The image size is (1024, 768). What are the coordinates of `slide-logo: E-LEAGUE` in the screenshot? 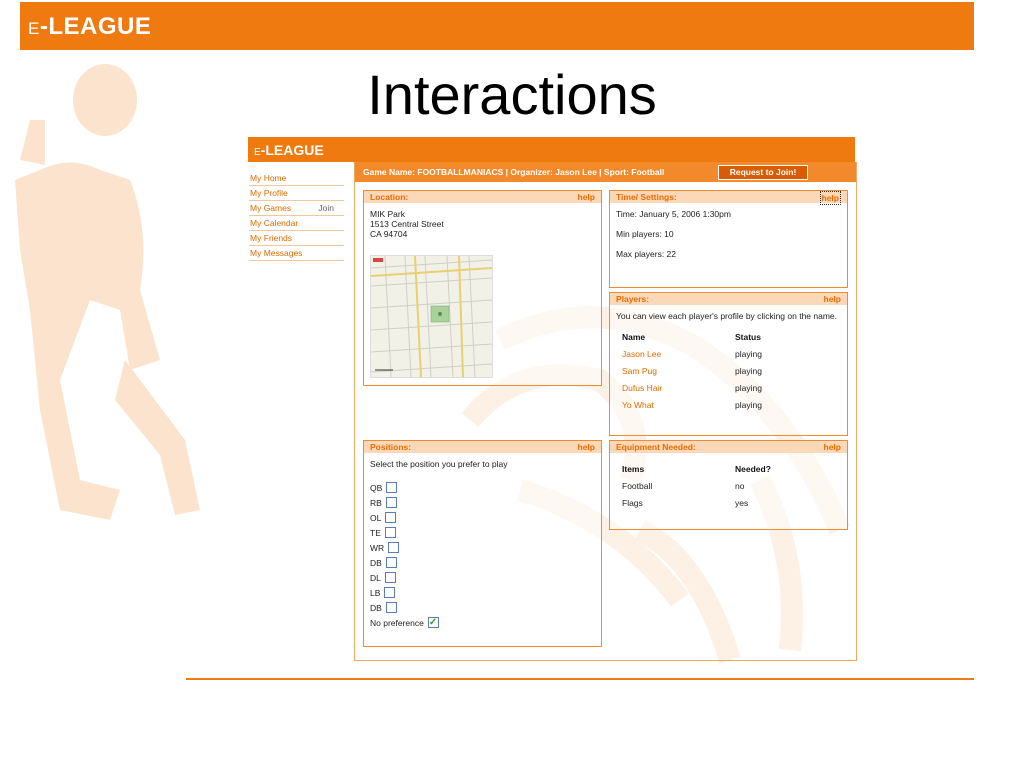 It's located at (90, 26).